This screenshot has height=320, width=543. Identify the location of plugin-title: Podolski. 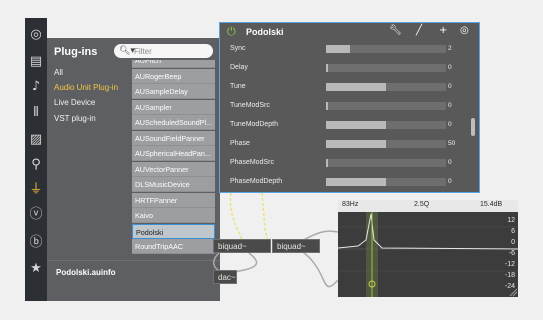
(265, 32).